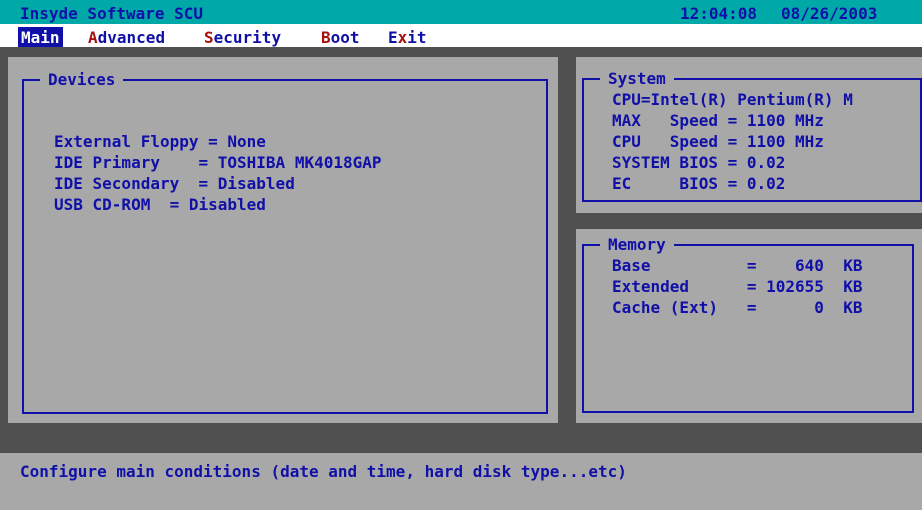 This screenshot has width=922, height=510. Describe the element at coordinates (829, 13) in the screenshot. I see `system-date: 08/26/2003` at that location.